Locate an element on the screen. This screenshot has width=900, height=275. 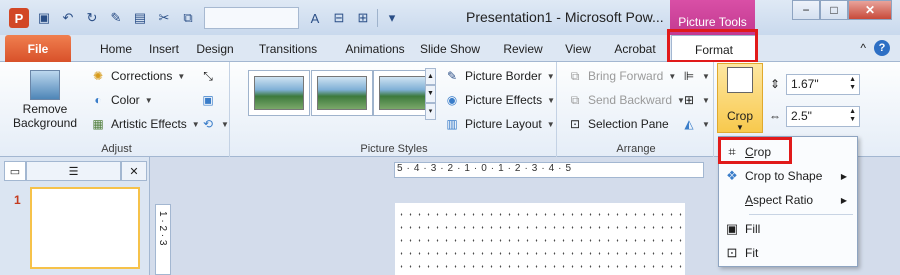
tab-file: File is located at coordinates (38, 48).